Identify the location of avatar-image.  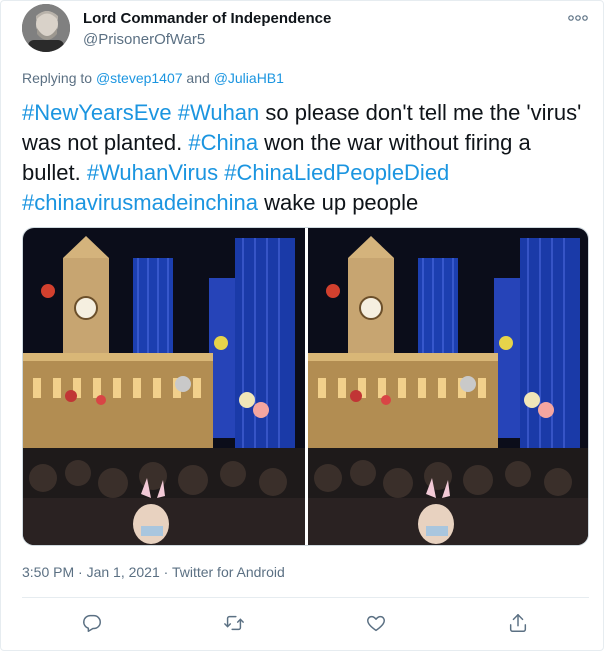
(46, 28).